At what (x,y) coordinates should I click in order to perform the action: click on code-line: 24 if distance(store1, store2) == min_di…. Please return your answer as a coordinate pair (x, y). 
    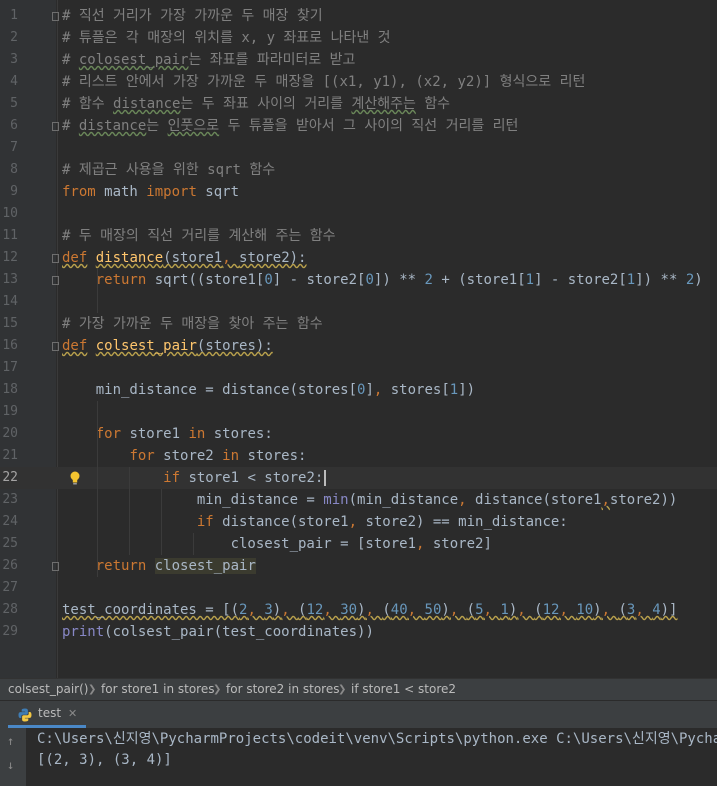
    Looking at the image, I should click on (358, 522).